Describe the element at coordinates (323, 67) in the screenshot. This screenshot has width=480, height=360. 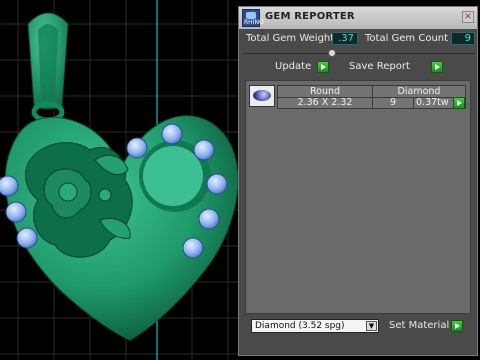
I see `update-go-icon` at that location.